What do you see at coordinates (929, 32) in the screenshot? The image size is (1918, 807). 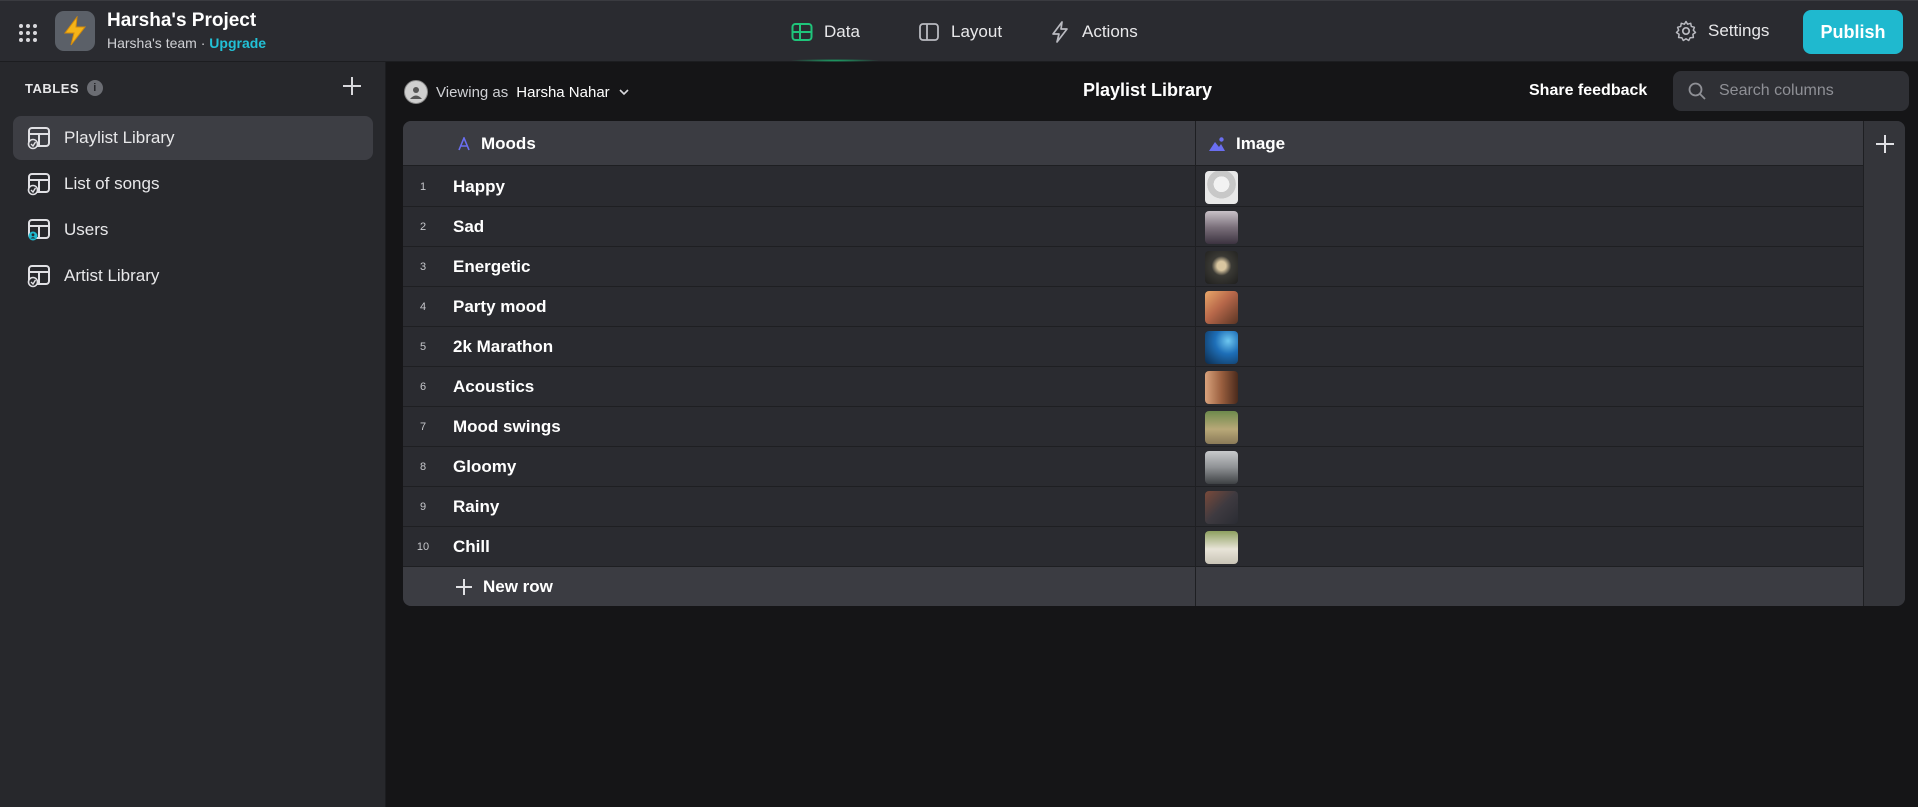 I see `layout-icon` at bounding box center [929, 32].